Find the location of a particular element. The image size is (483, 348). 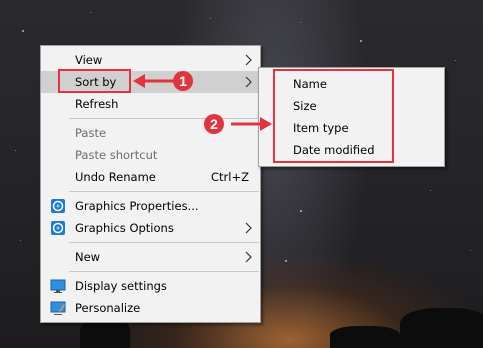

annotation-arrows is located at coordinates (202, 102).